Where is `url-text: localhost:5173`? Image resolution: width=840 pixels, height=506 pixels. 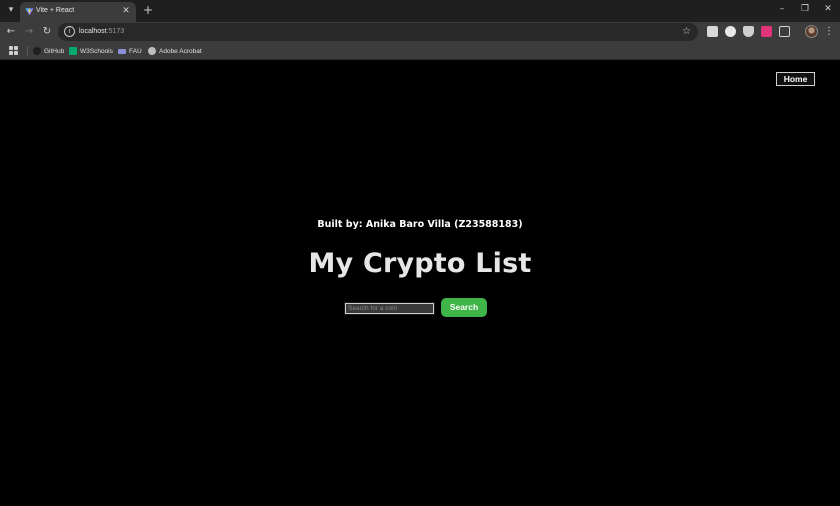 url-text: localhost:5173 is located at coordinates (101, 32).